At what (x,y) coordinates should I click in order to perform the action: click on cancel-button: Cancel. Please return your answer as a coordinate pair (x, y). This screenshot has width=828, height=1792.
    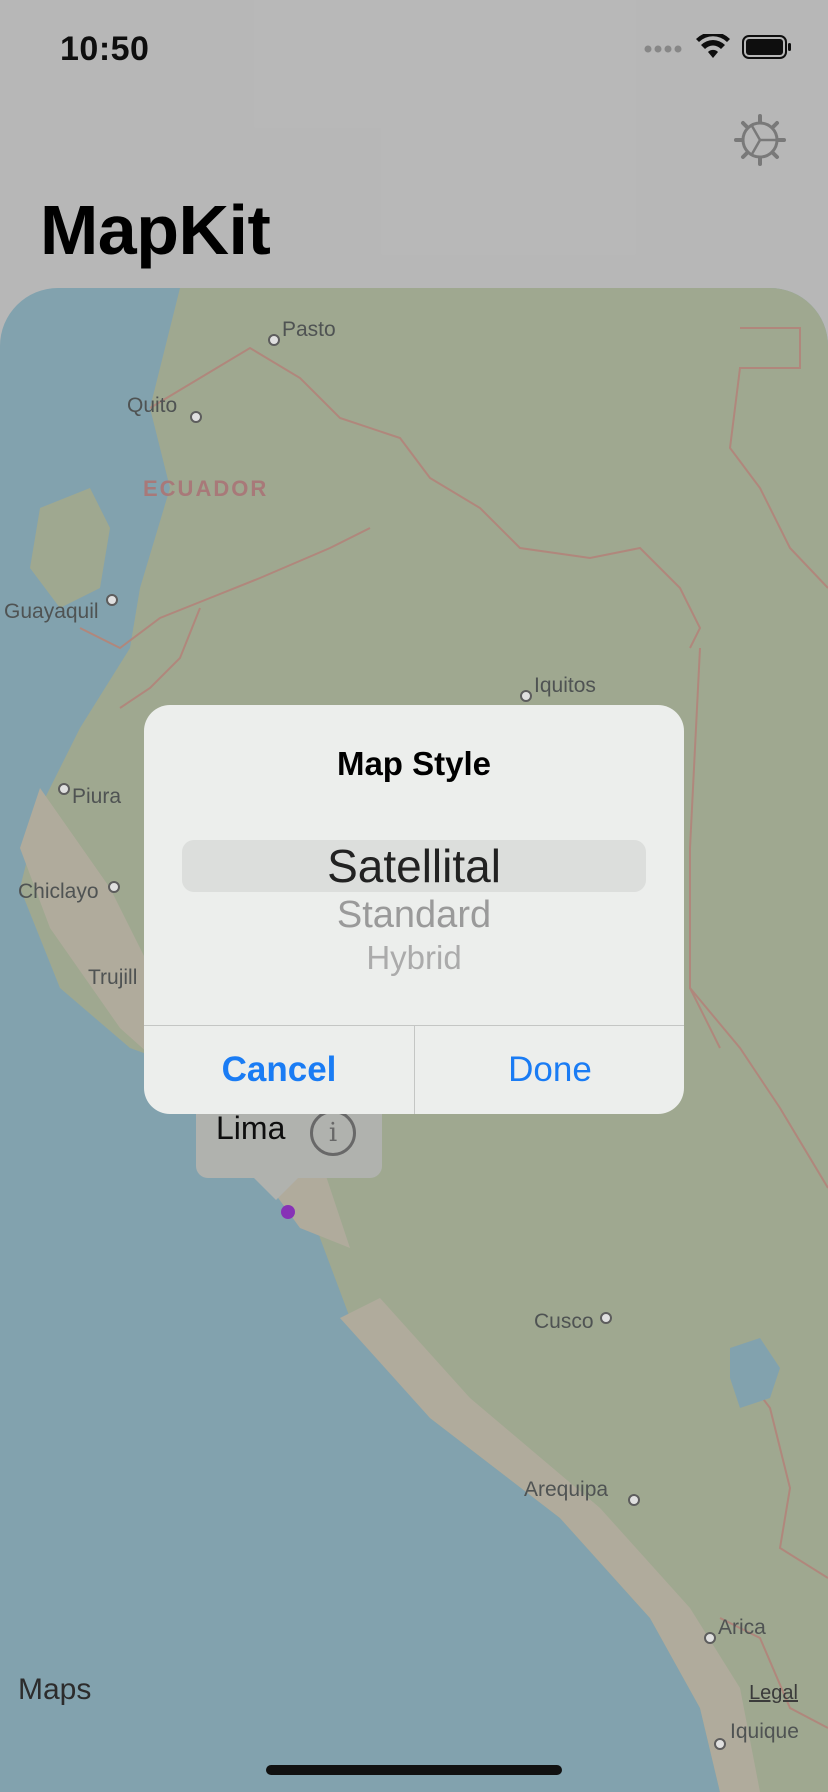
    Looking at the image, I should click on (279, 1070).